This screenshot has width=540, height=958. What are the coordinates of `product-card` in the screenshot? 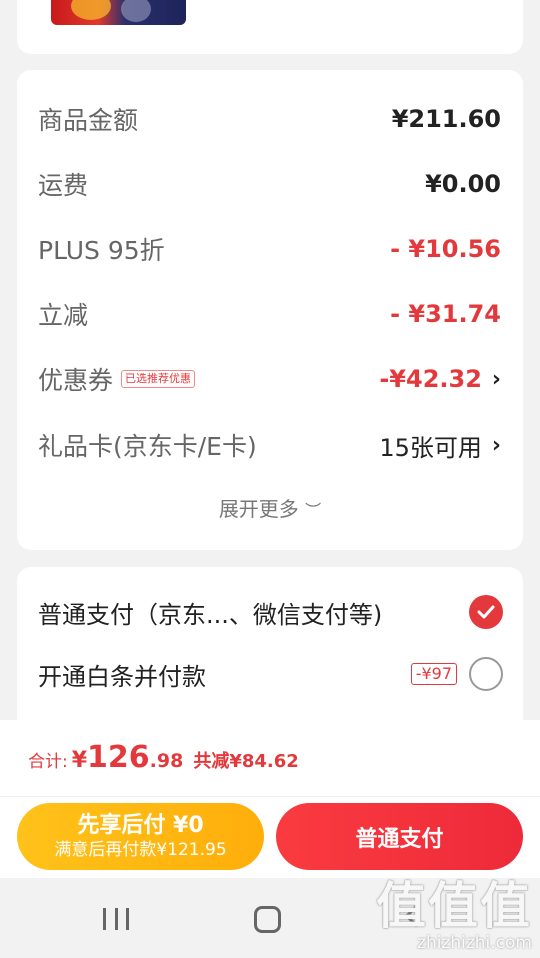 It's located at (270, 27).